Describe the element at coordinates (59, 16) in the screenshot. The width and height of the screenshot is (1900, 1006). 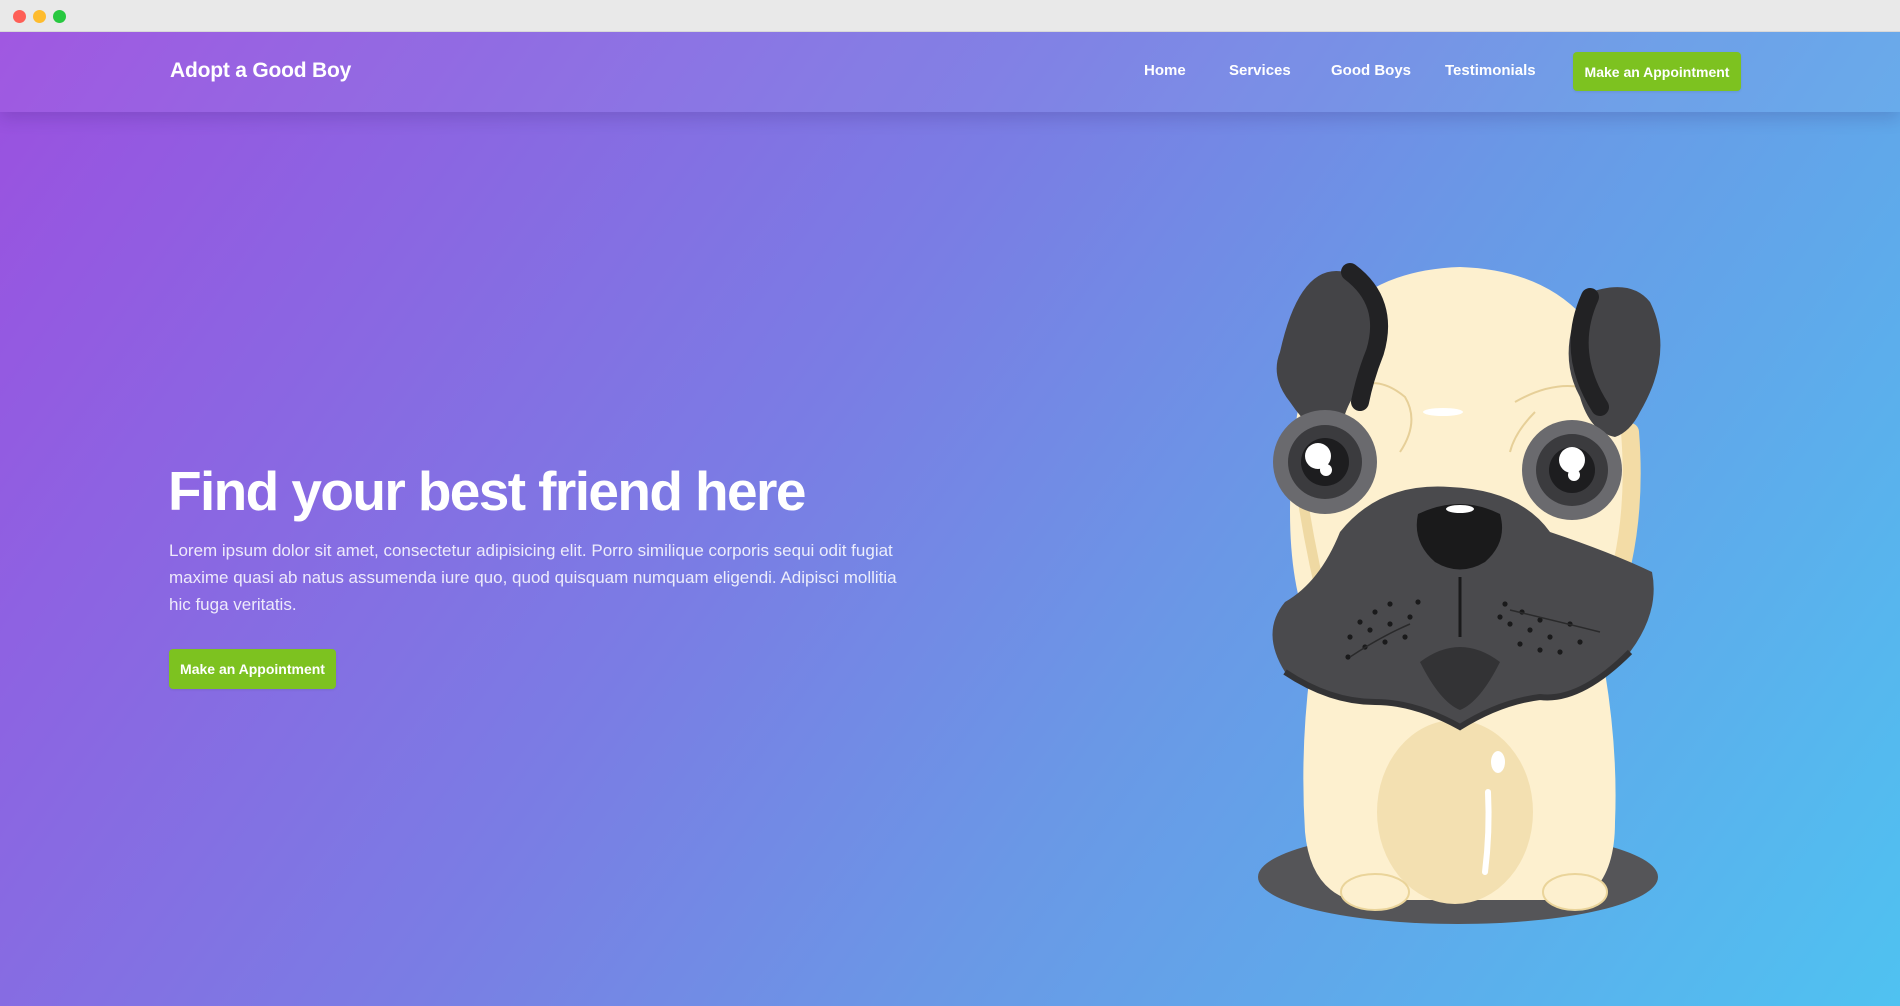
I see `zoom-window-icon` at that location.